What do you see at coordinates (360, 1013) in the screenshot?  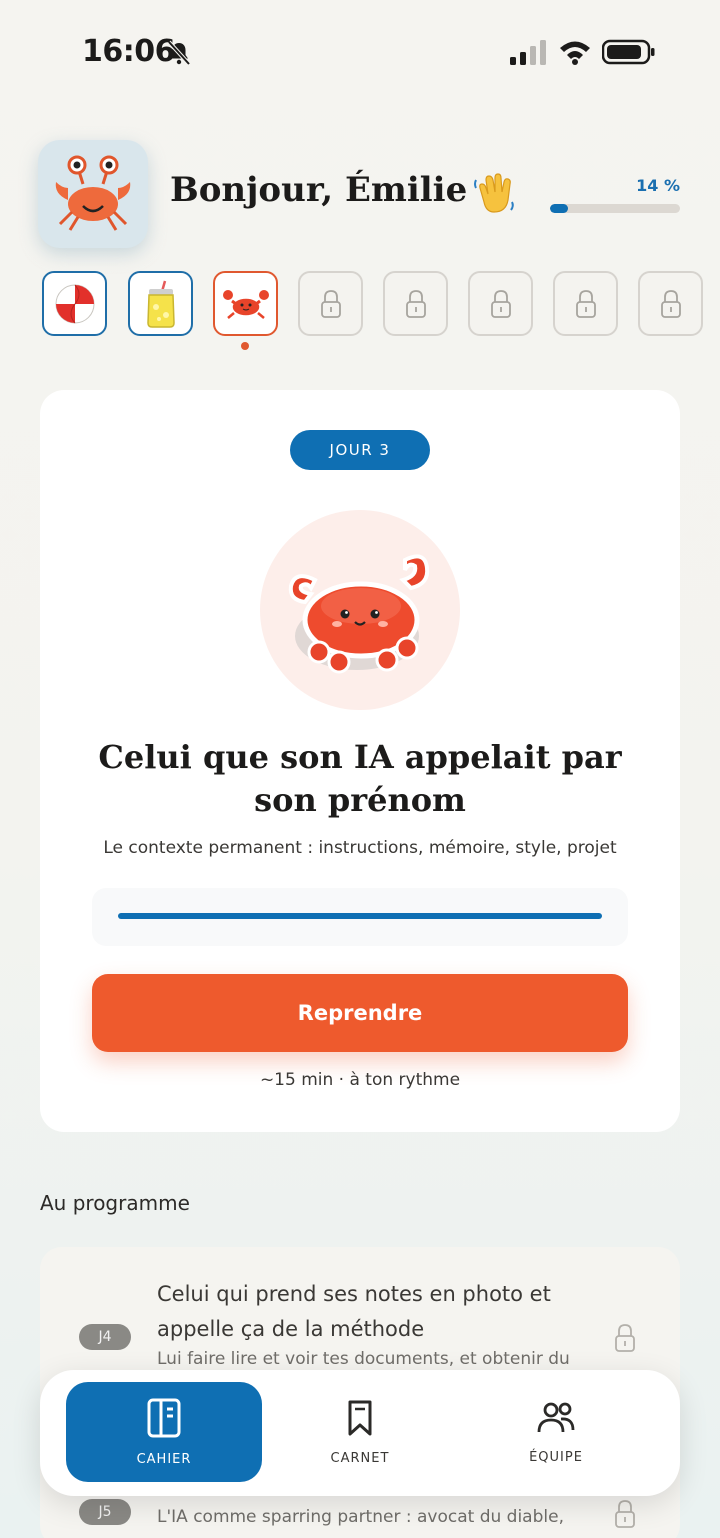 I see `resume-button: Reprendre` at bounding box center [360, 1013].